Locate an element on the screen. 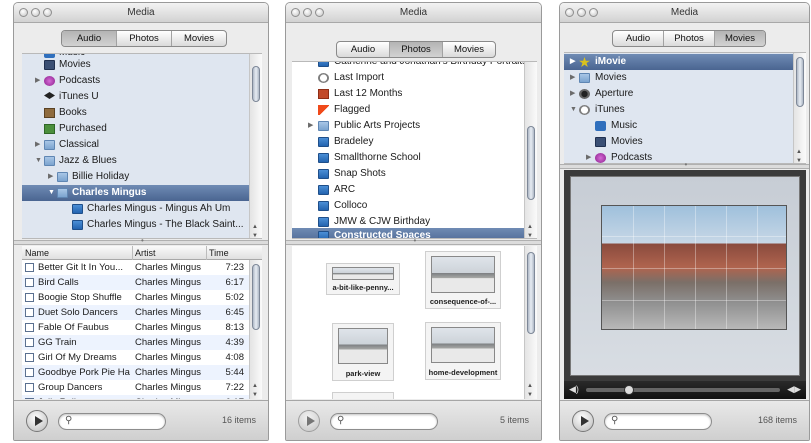  table-row: GG Train Charles Mingus 4:39 is located at coordinates (142, 342).